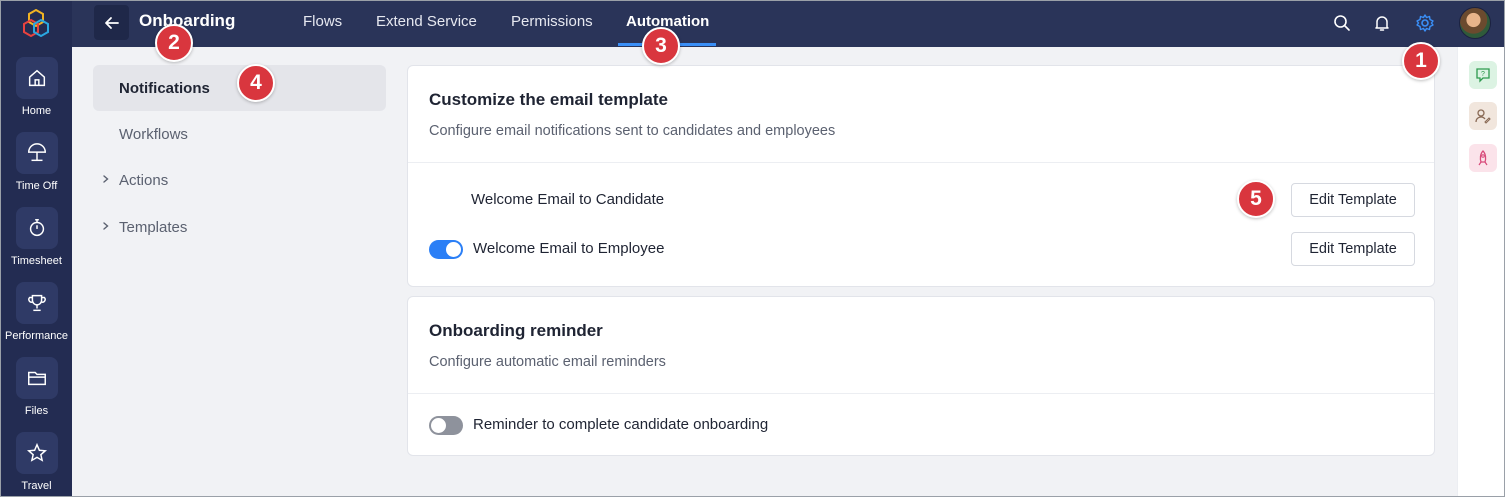 Image resolution: width=1505 pixels, height=497 pixels. What do you see at coordinates (1256, 199) in the screenshot?
I see `callout-badge-5: 5` at bounding box center [1256, 199].